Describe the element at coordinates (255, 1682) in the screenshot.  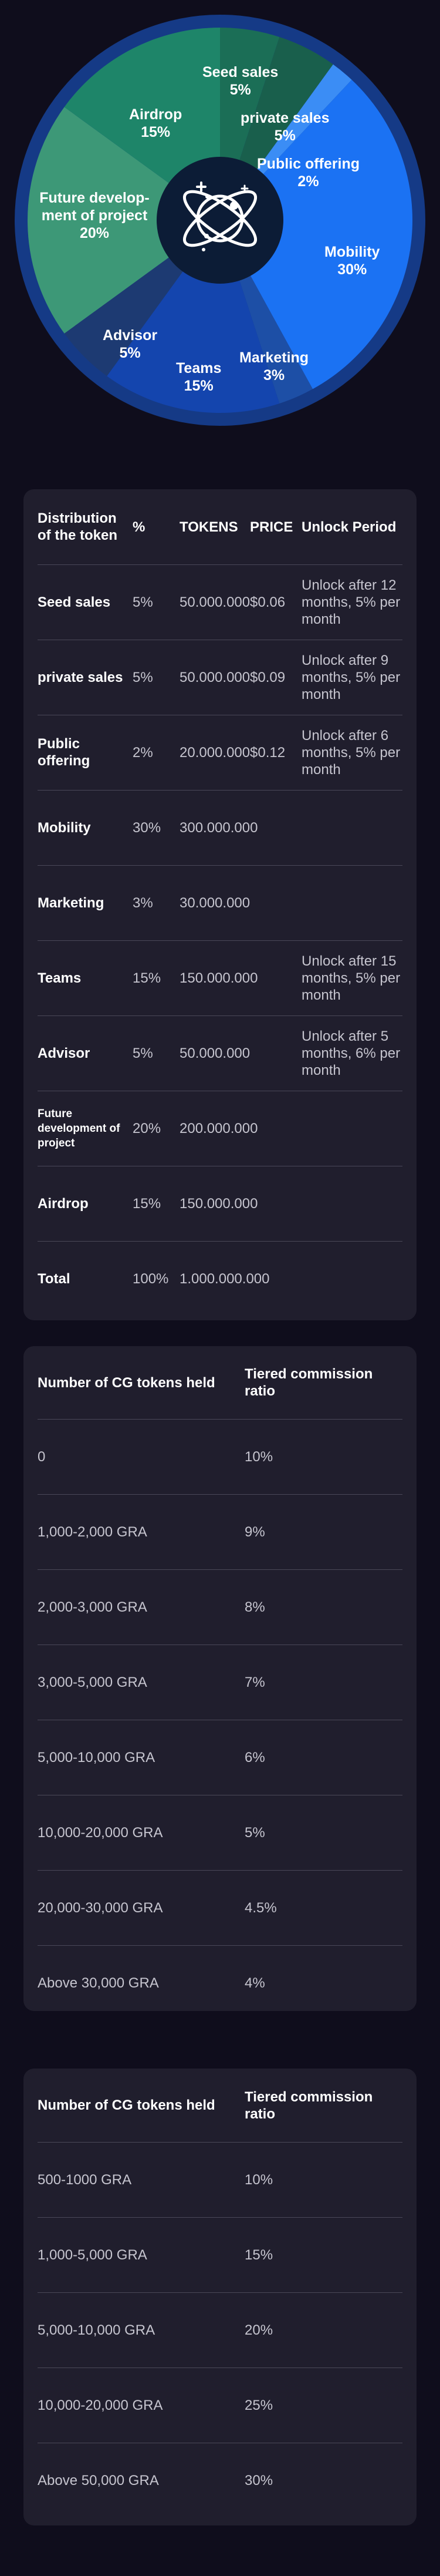
I see `row-commission-ratio: 7%` at that location.